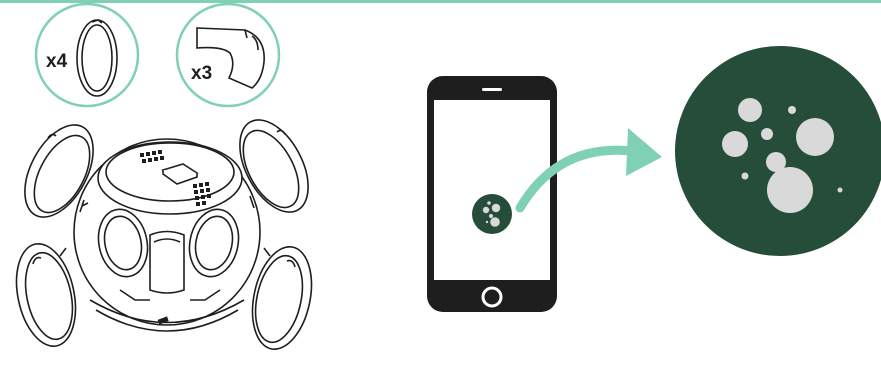  What do you see at coordinates (492, 214) in the screenshot?
I see `app-logo-small-icon` at bounding box center [492, 214].